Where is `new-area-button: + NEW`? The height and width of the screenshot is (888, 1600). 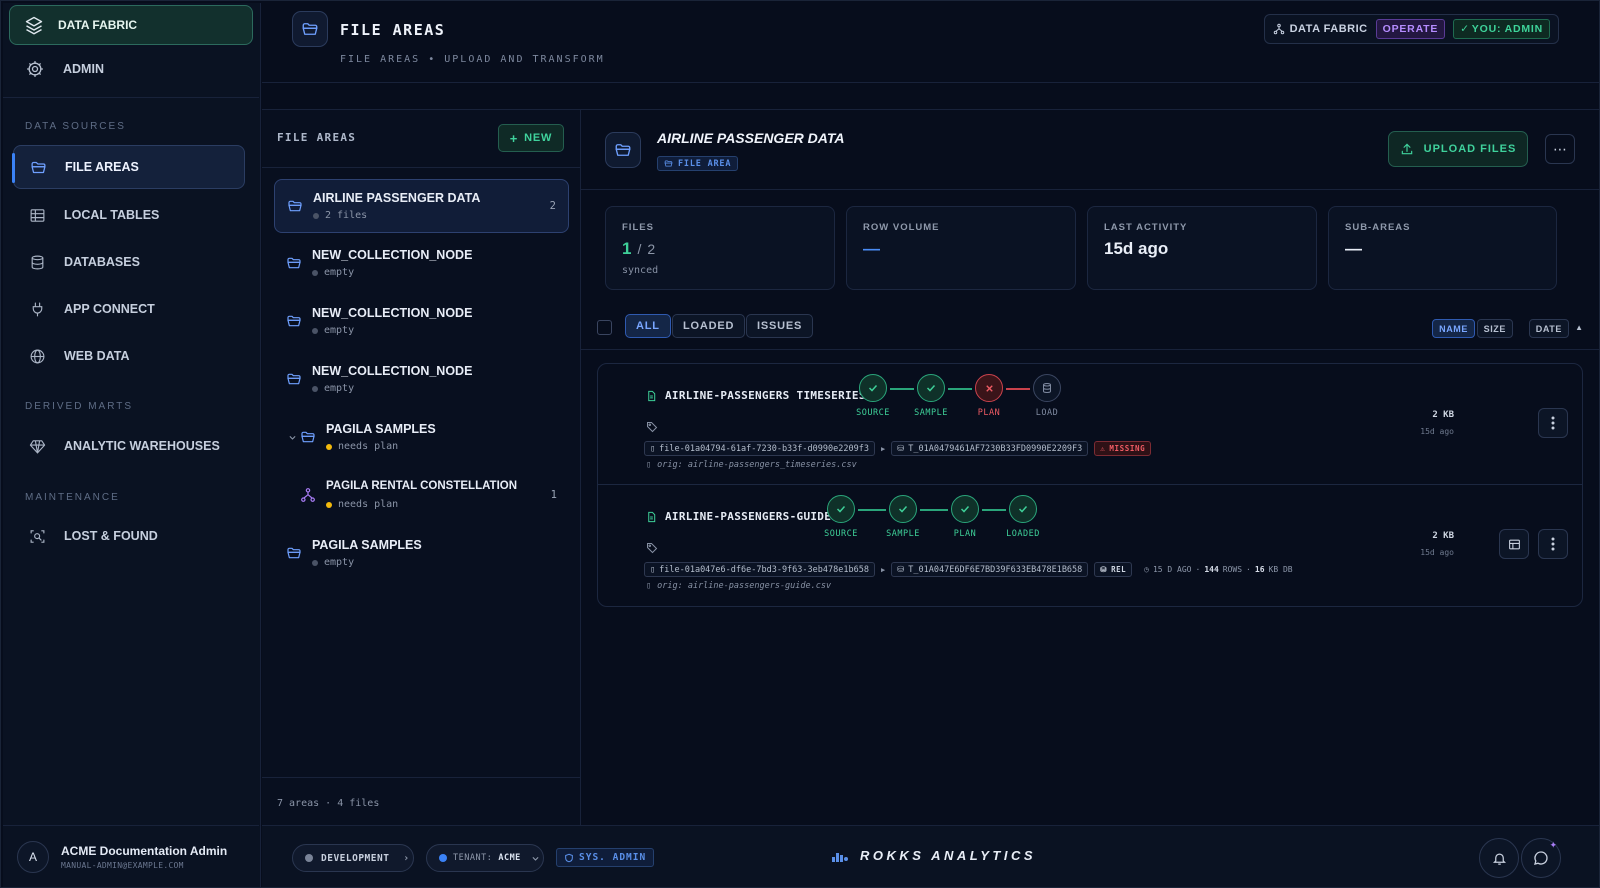
new-area-button: + NEW is located at coordinates (531, 138).